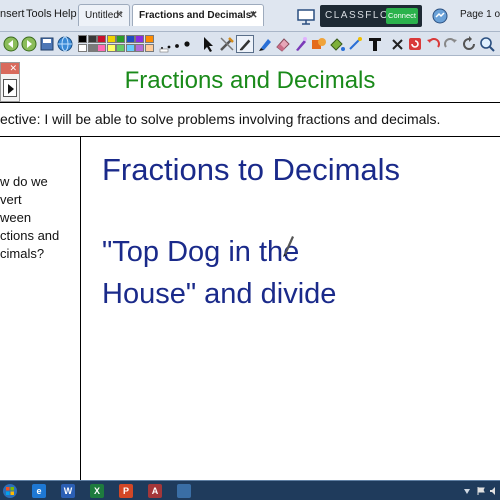  What do you see at coordinates (306, 16) in the screenshot?
I see `whiteboard-icon` at bounding box center [306, 16].